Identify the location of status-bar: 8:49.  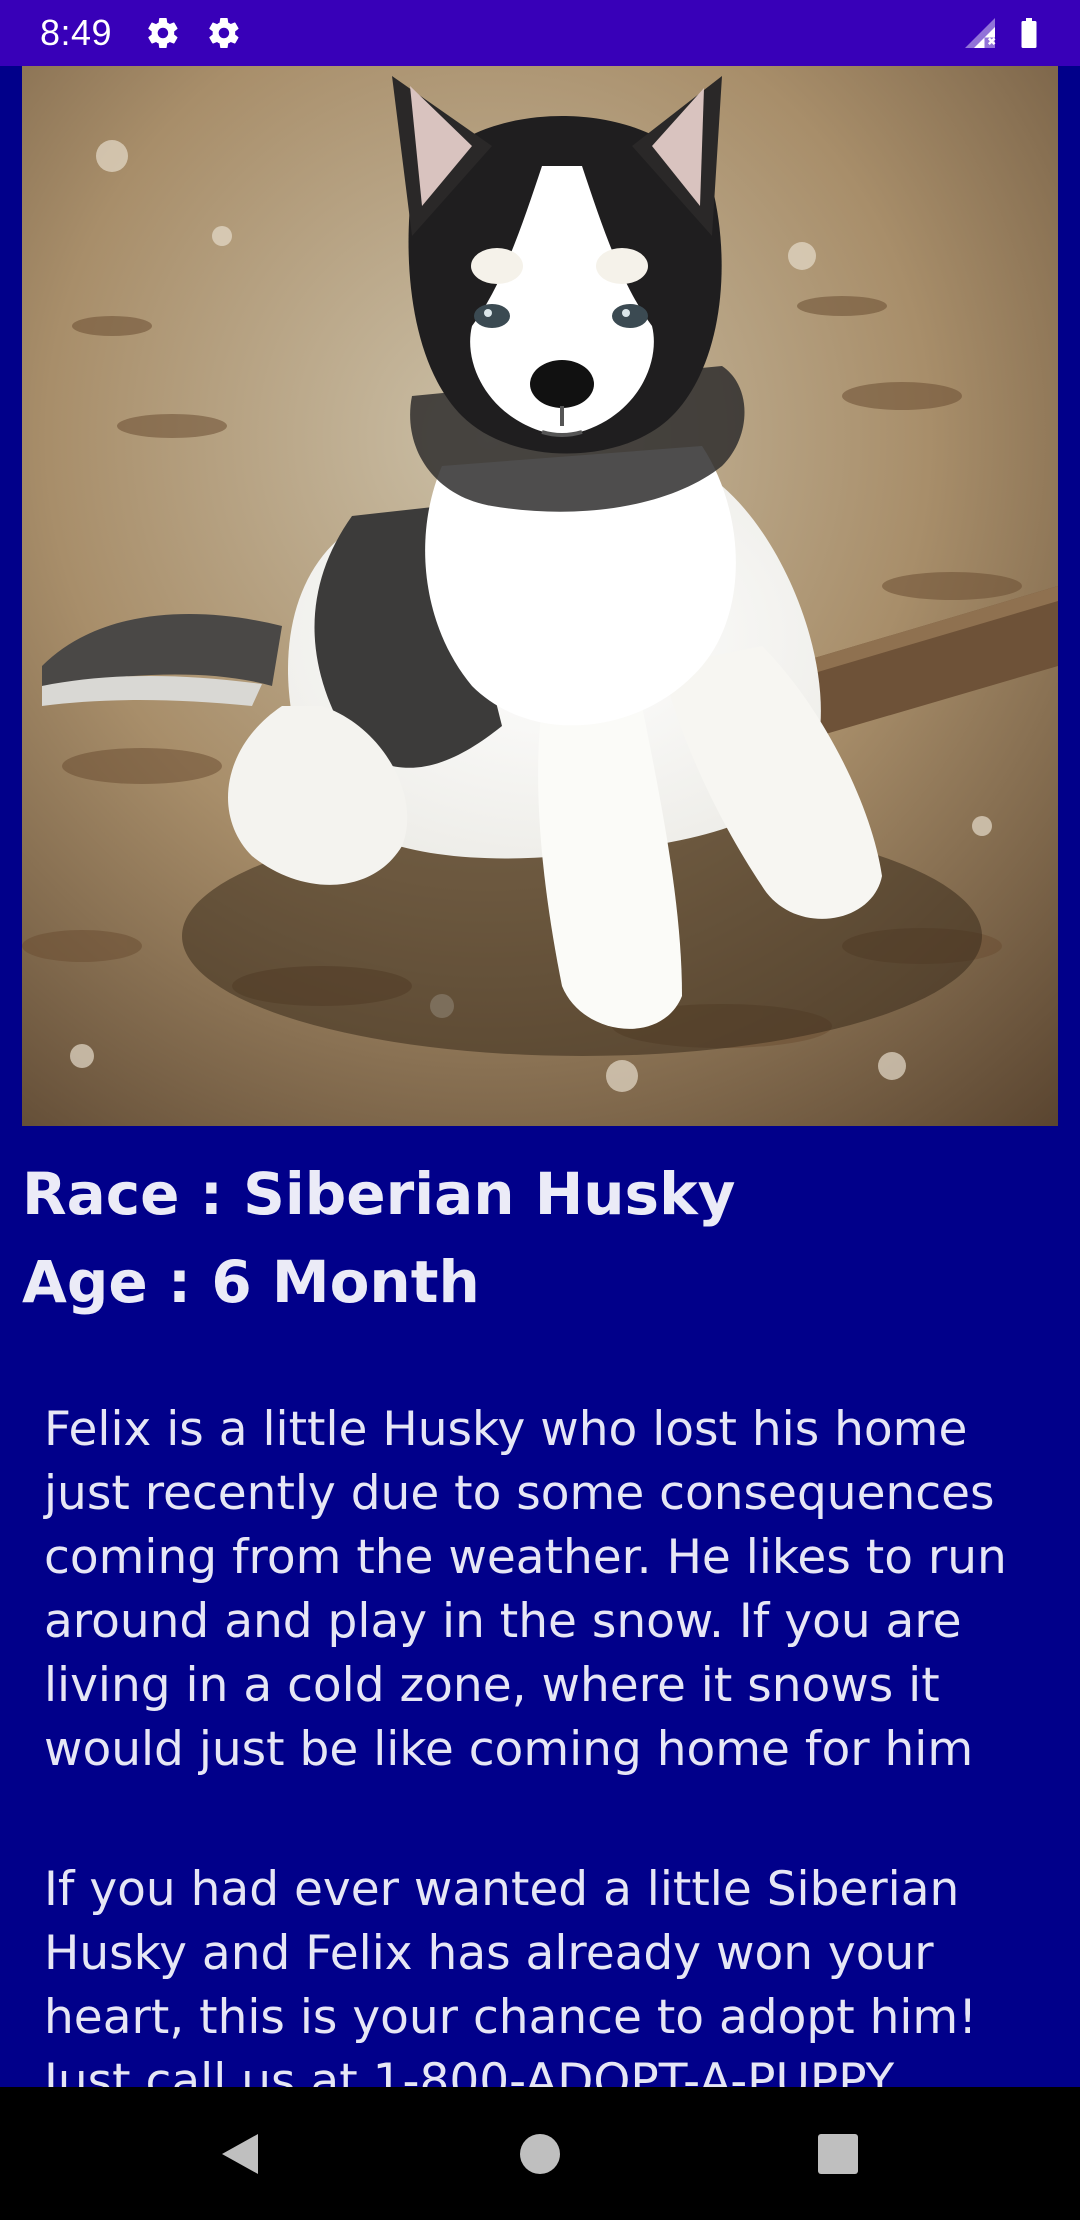
(540, 33).